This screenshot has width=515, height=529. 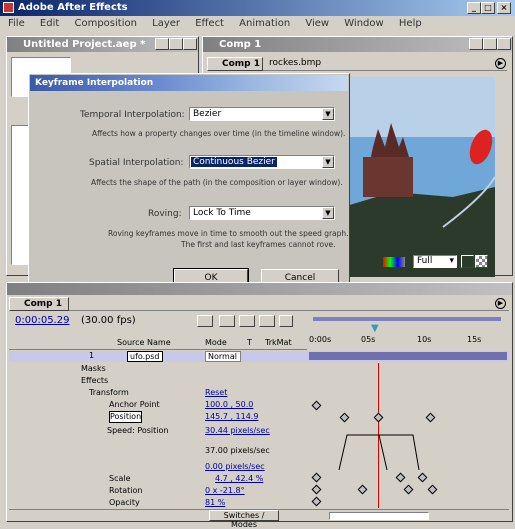 I want to click on spatial-select: Continuous Bezier ▼, so click(x=262, y=162).